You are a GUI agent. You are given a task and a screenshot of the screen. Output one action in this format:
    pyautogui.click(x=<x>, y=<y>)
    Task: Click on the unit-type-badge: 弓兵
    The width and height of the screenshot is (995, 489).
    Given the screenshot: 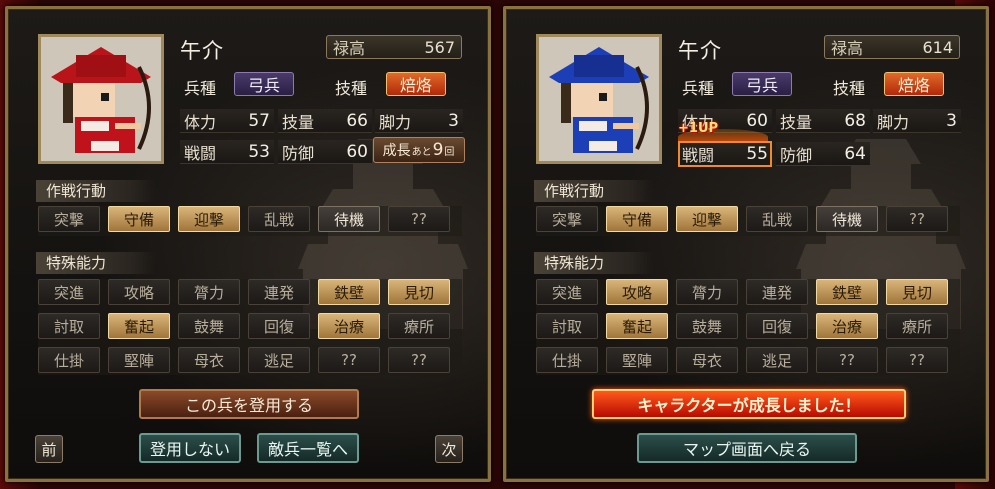 What is the action you would take?
    pyautogui.click(x=264, y=84)
    